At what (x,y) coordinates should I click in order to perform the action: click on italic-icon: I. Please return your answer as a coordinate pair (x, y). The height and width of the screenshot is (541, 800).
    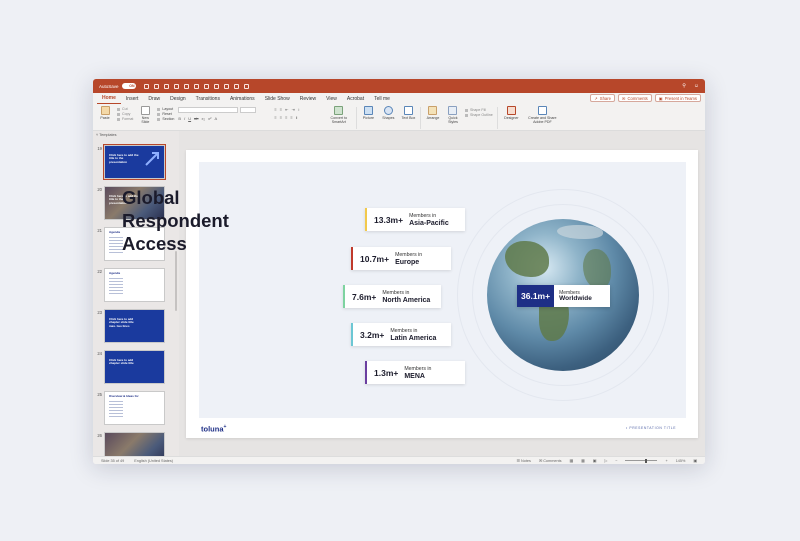
    Looking at the image, I should click on (184, 118).